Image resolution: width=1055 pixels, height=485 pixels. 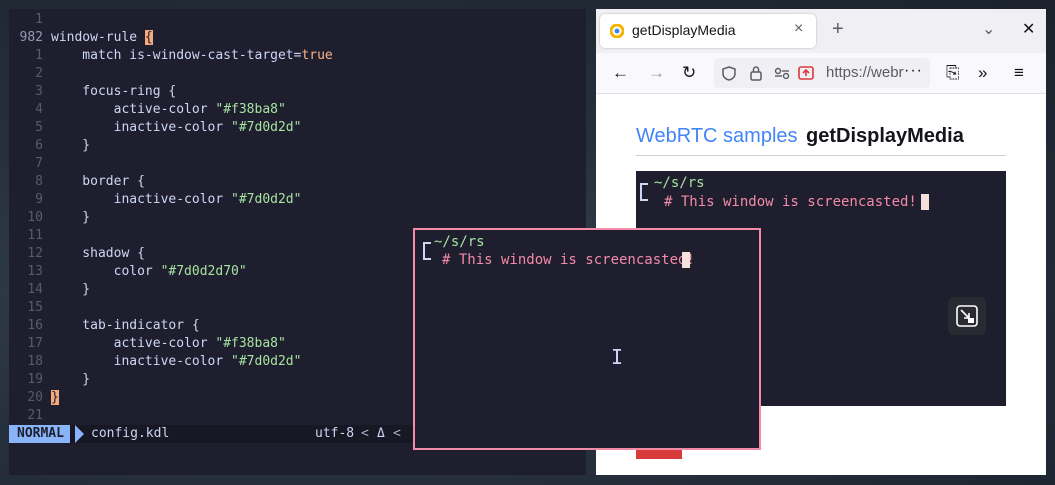 What do you see at coordinates (35, 379) in the screenshot?
I see `line-number: 19` at bounding box center [35, 379].